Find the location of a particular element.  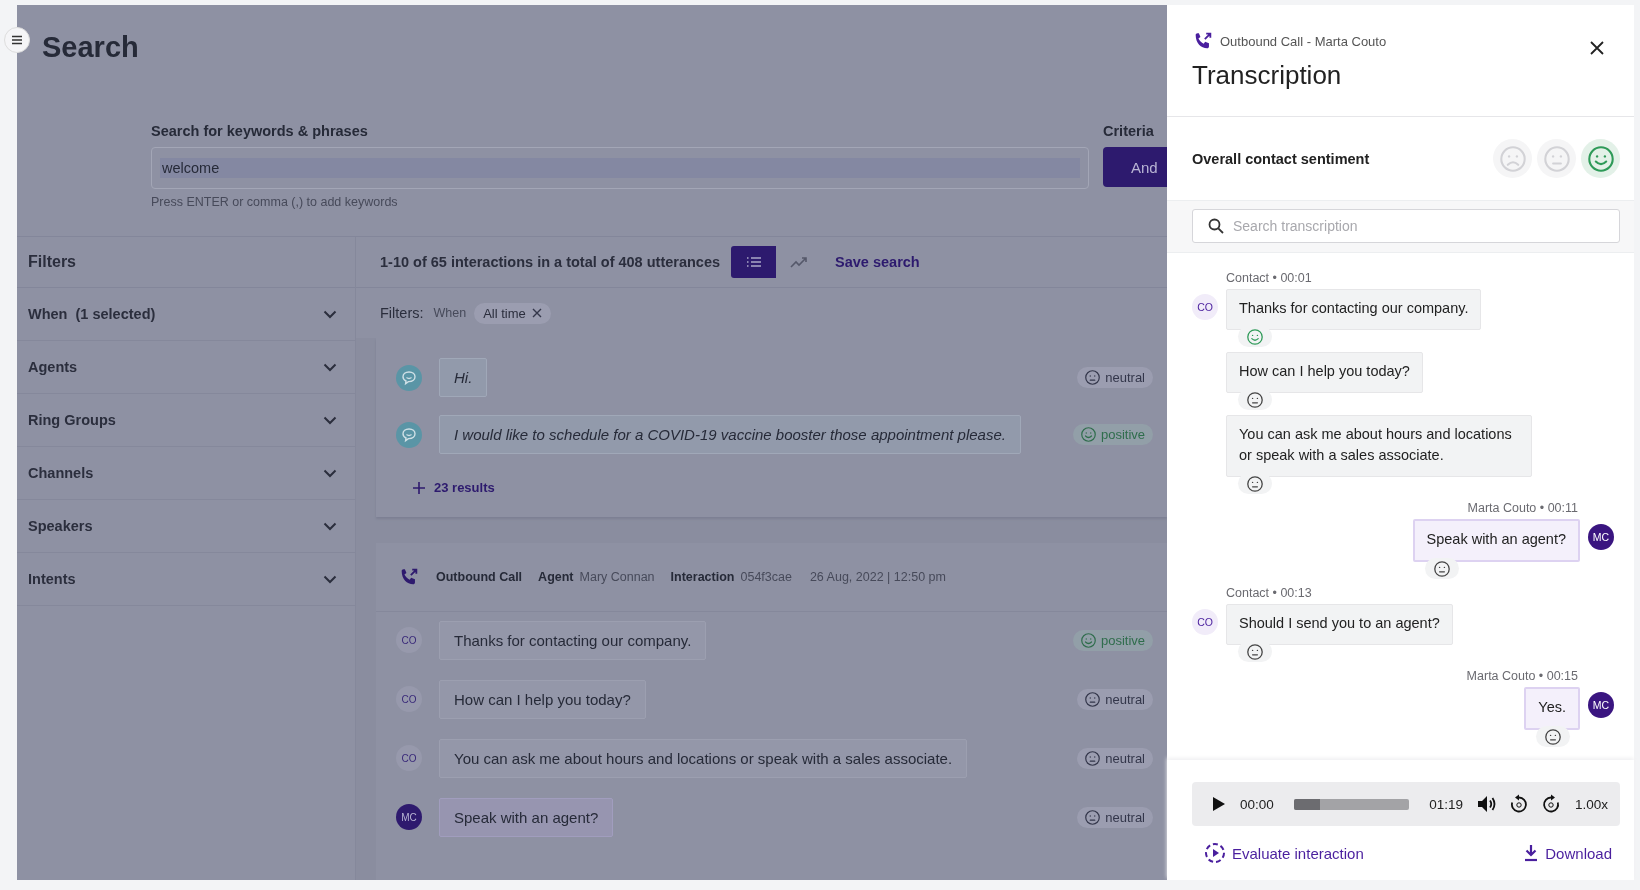

utterance-bubble: I would like to schedule for a COVID-19 vaccine booster those appointment please. is located at coordinates (730, 434).